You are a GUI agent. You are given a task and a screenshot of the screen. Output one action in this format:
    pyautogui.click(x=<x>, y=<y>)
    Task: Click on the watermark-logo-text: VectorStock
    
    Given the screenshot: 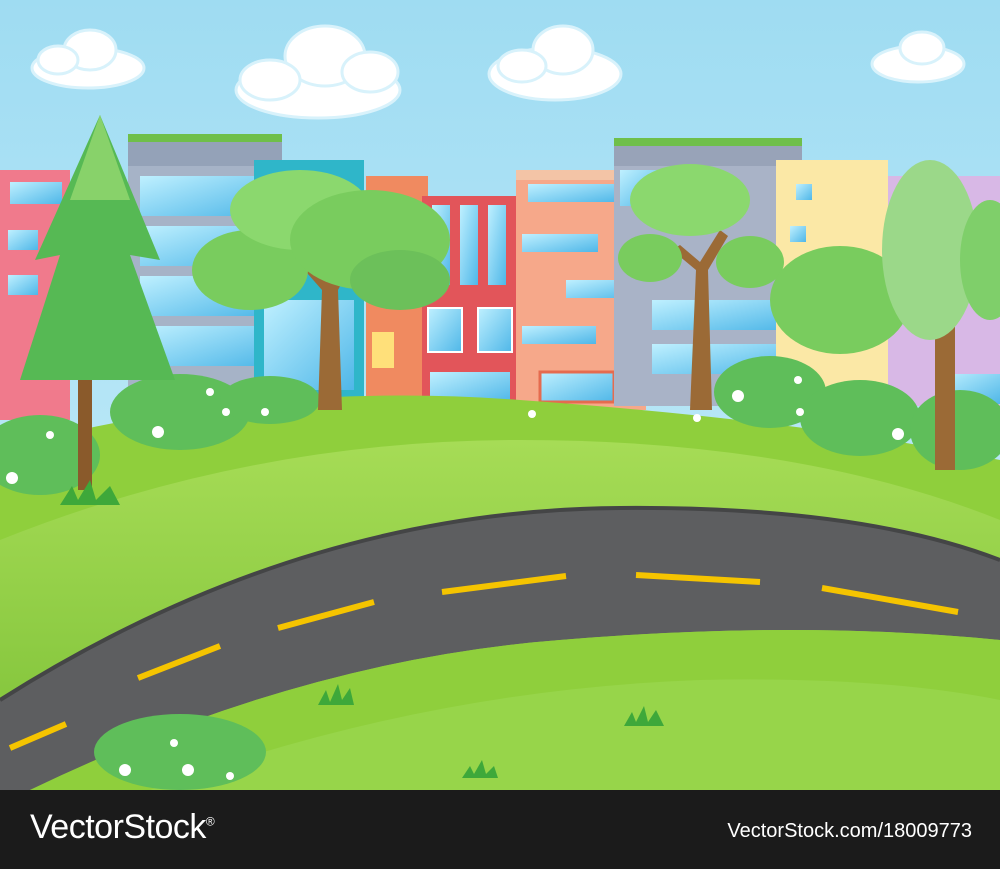 What is the action you would take?
    pyautogui.click(x=118, y=827)
    